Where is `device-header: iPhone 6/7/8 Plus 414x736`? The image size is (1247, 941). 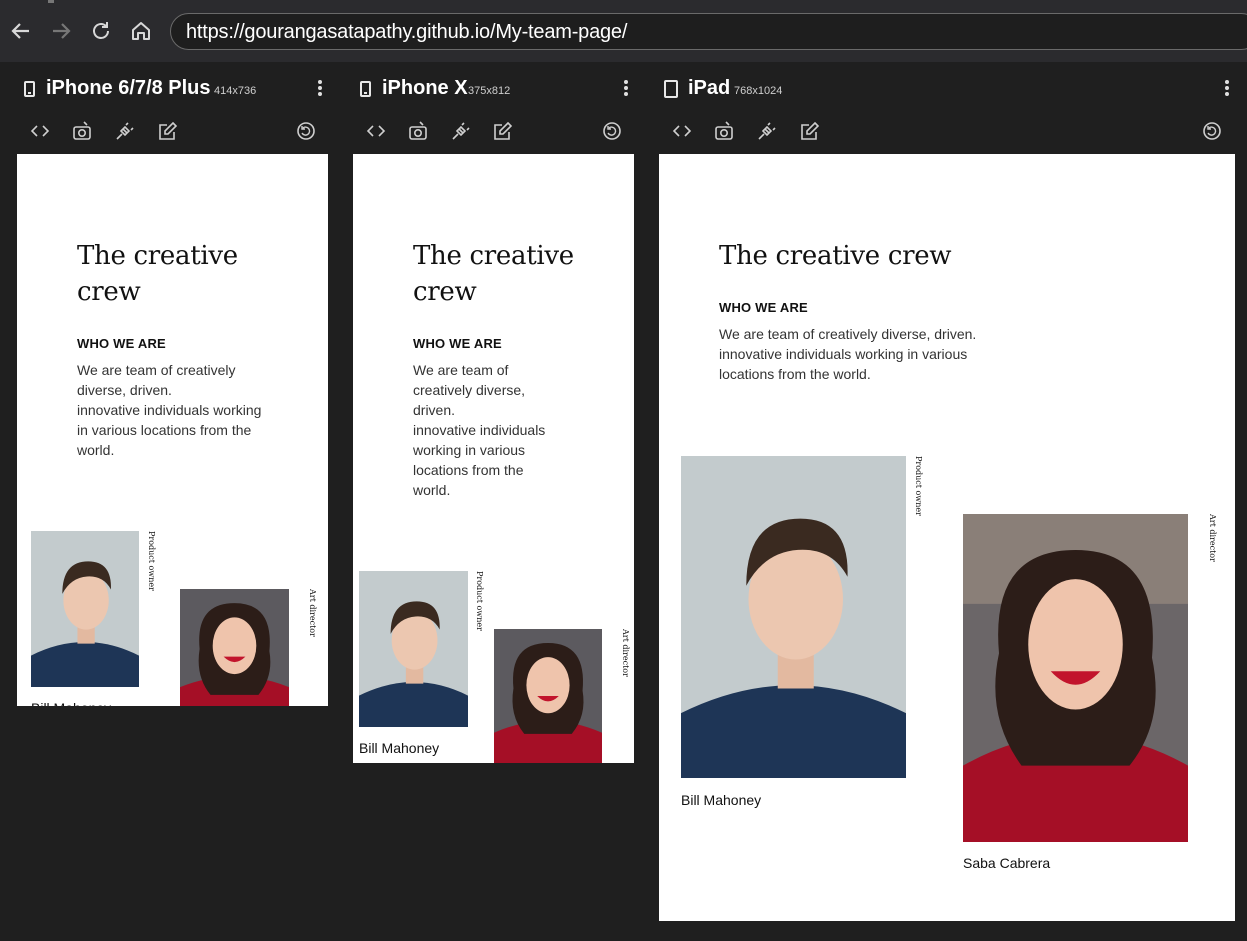
device-header: iPhone 6/7/8 Plus 414x736 is located at coordinates (174, 89).